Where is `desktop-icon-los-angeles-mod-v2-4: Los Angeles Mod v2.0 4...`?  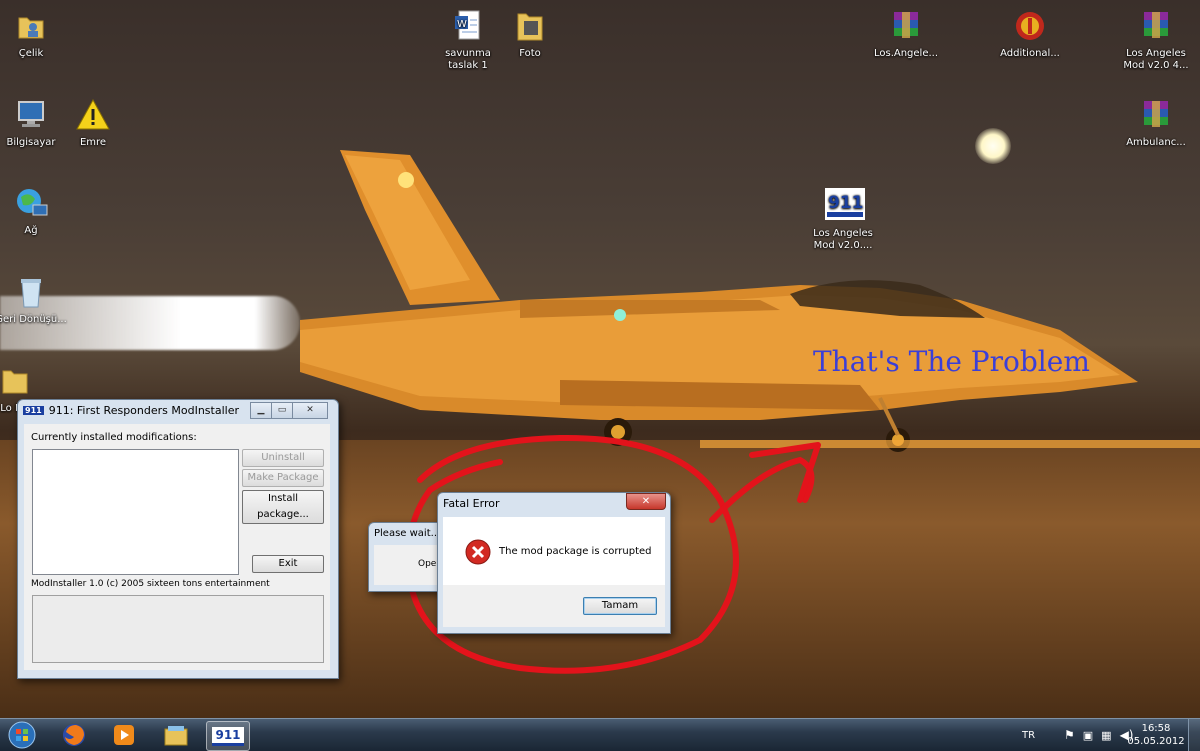
desktop-icon-los-angeles-mod-v2-4: Los Angeles Mod v2.0 4... is located at coordinates (1156, 40).